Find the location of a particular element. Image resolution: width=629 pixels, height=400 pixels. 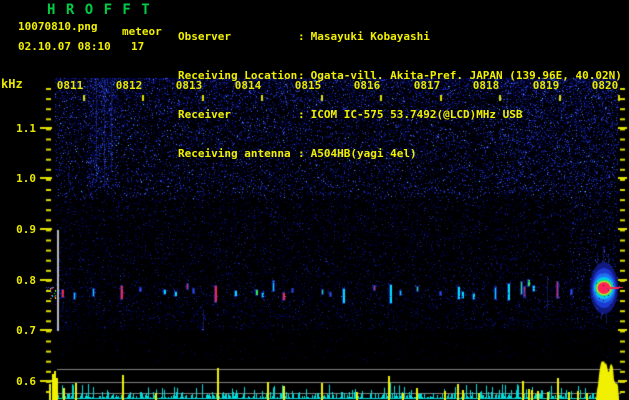

info-value: A504HB(yagi 4el) is located at coordinates (363, 153).